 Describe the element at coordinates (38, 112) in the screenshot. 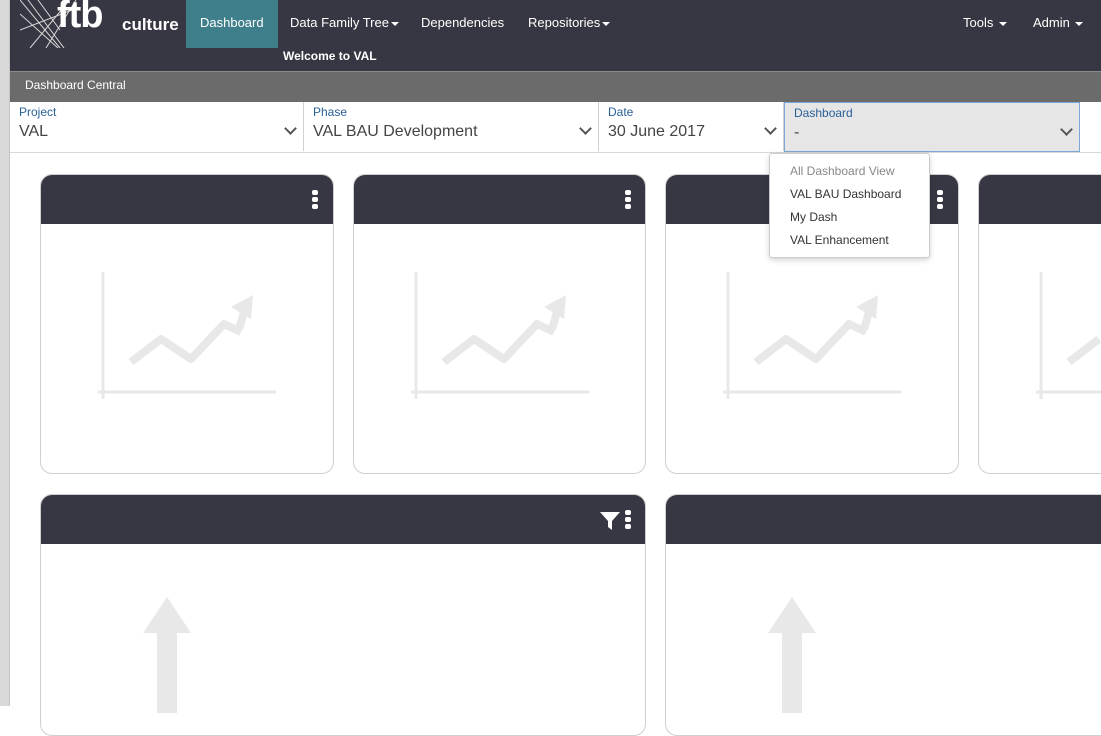

I see `project-label: Project` at that location.